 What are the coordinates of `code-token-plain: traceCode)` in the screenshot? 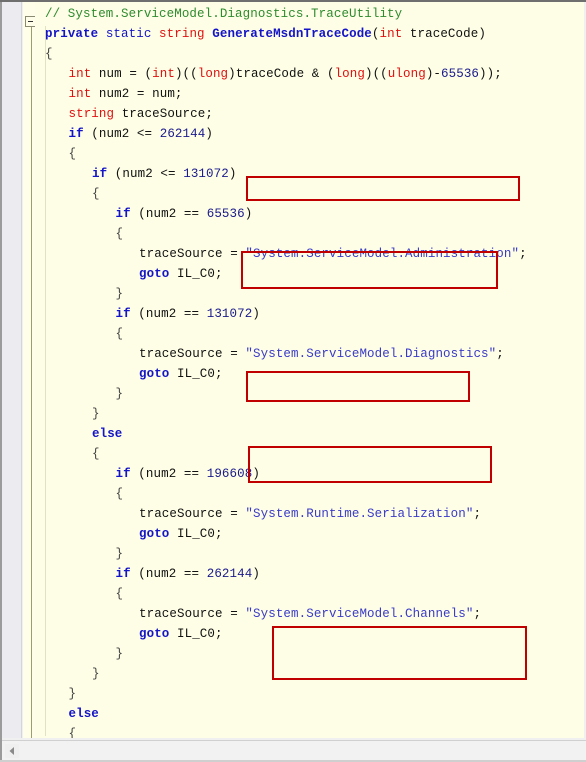 It's located at (444, 34).